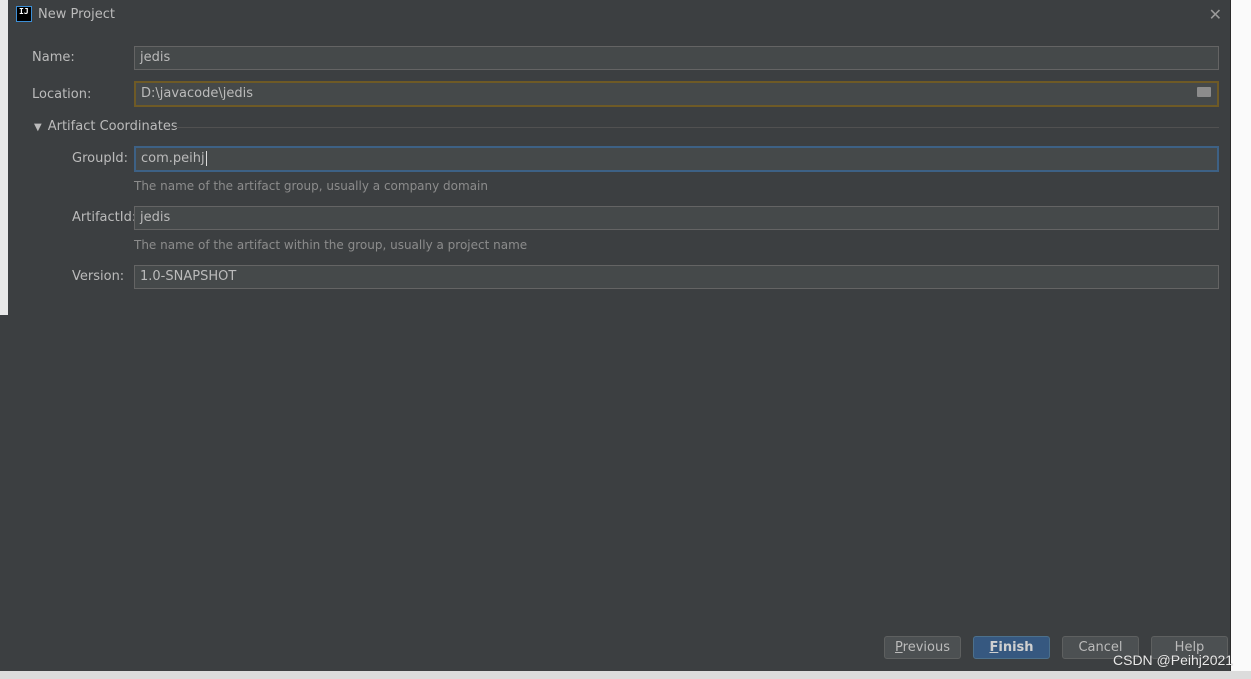  I want to click on previous-mnemonic: P, so click(899, 647).